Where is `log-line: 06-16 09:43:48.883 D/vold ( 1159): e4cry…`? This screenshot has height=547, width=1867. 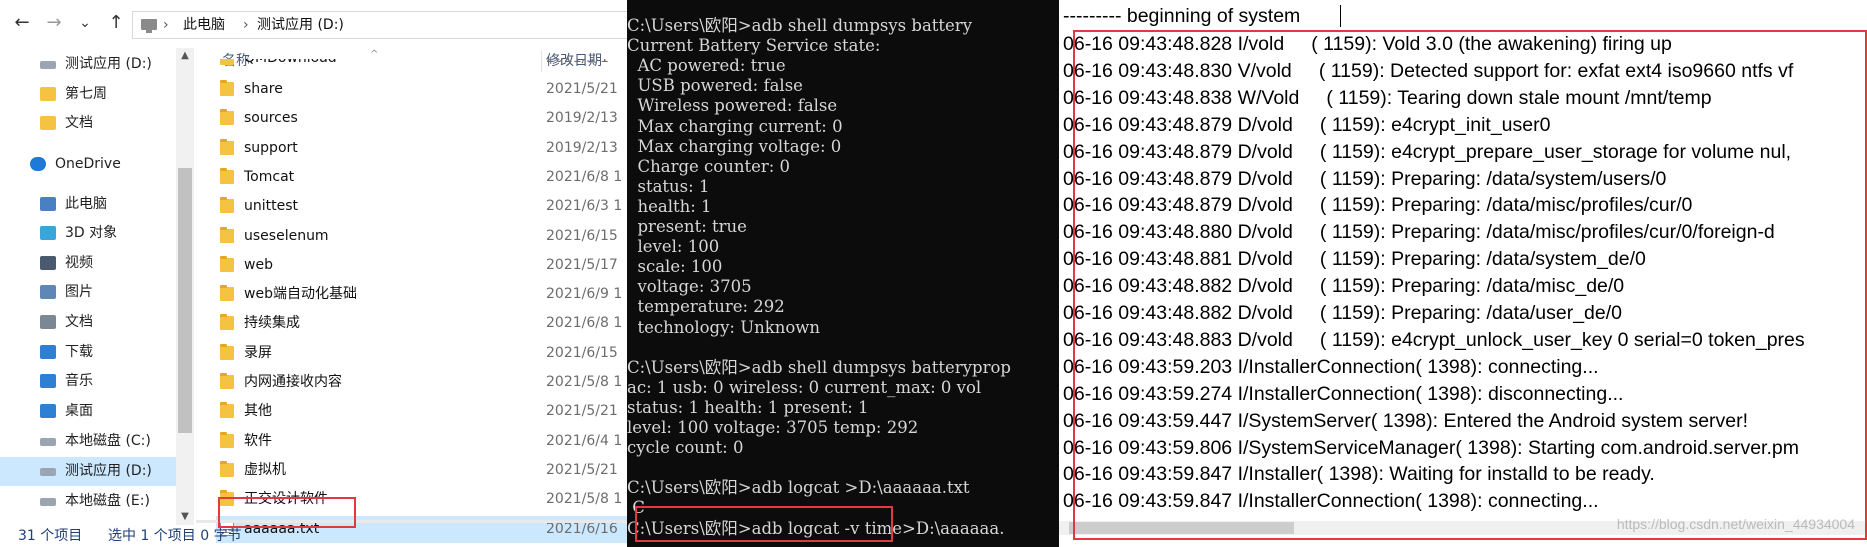
log-line: 06-16 09:43:48.883 D/vold ( 1159): e4cry… is located at coordinates (1434, 339).